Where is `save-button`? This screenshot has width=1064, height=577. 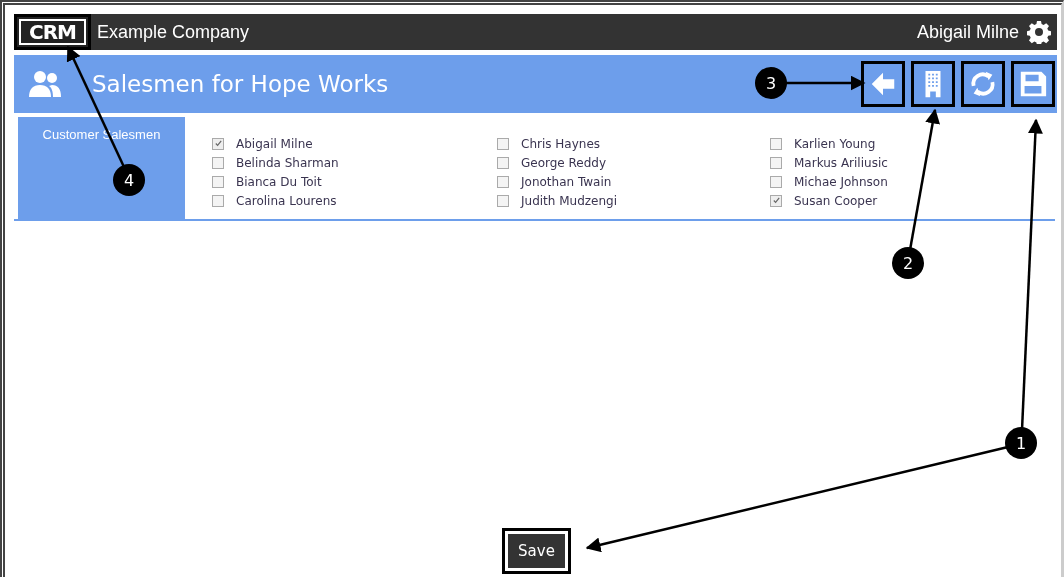
save-button is located at coordinates (1033, 84).